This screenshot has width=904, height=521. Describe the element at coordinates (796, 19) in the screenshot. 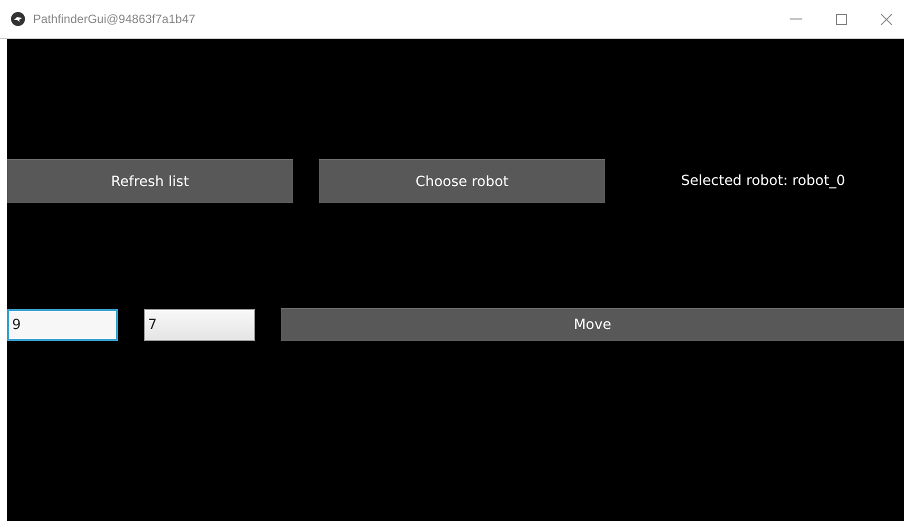

I see `minimize-icon` at that location.